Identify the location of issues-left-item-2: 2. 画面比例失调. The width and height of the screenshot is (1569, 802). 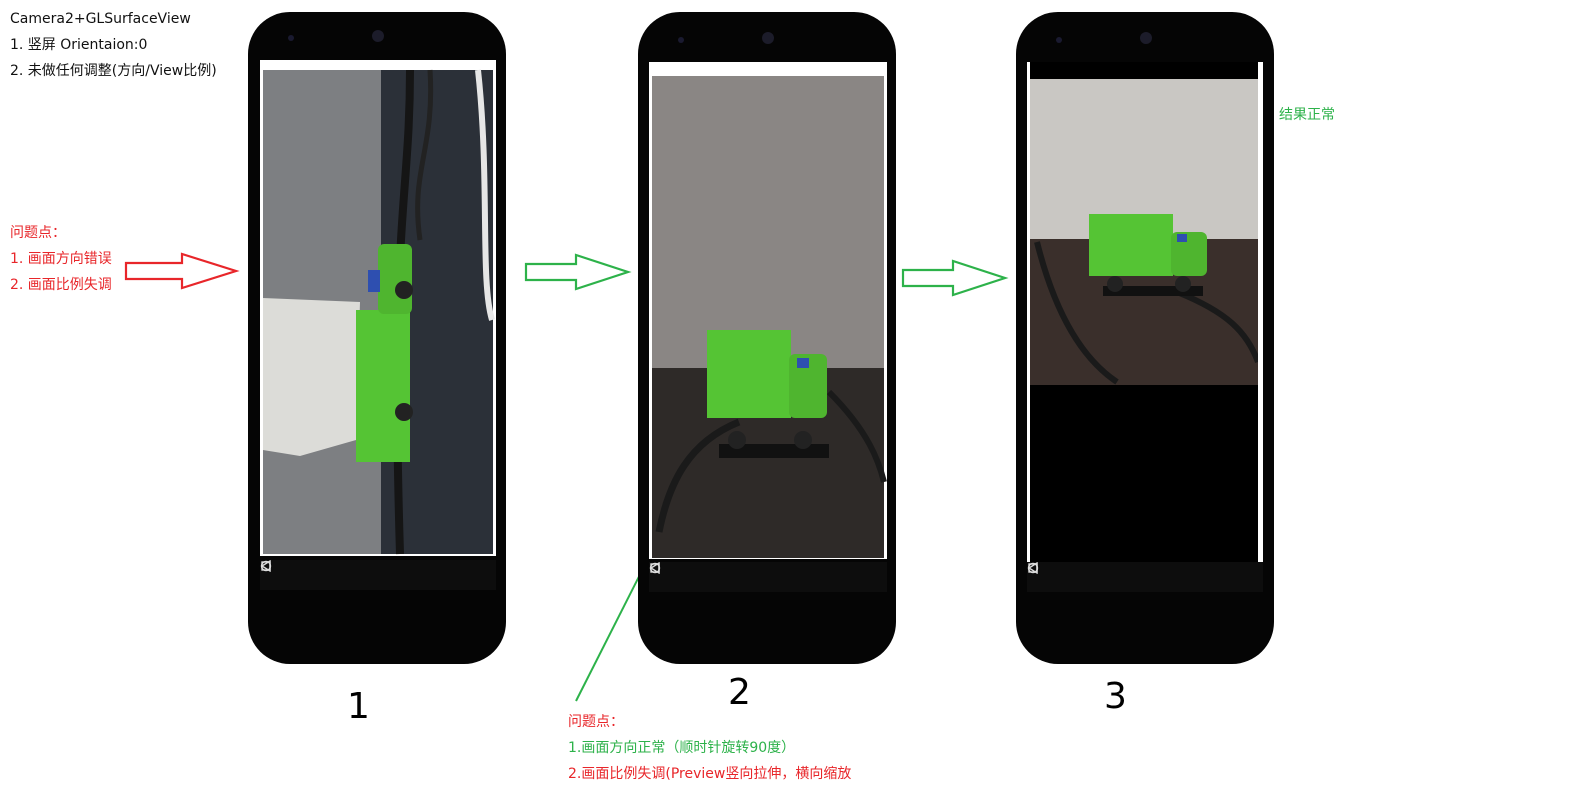
(61, 285).